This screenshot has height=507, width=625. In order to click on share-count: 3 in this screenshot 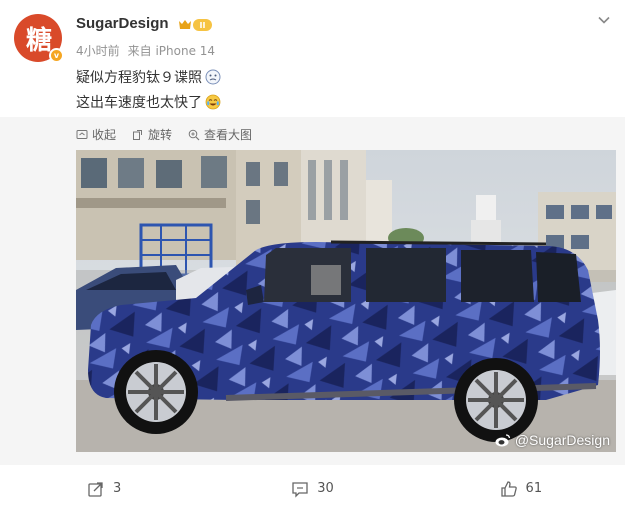, I will do `click(117, 488)`.